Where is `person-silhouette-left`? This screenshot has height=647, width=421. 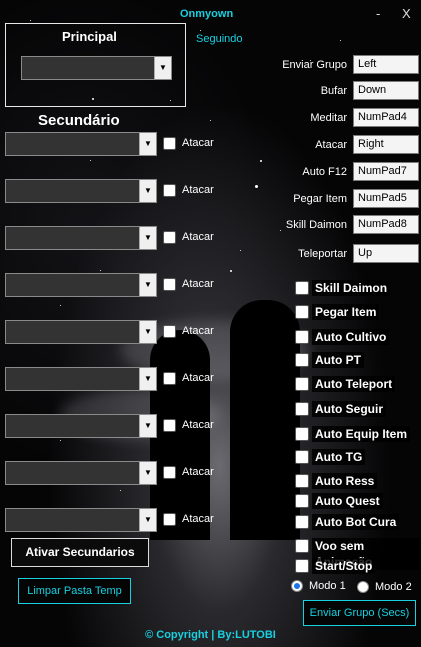 person-silhouette-left is located at coordinates (180, 435).